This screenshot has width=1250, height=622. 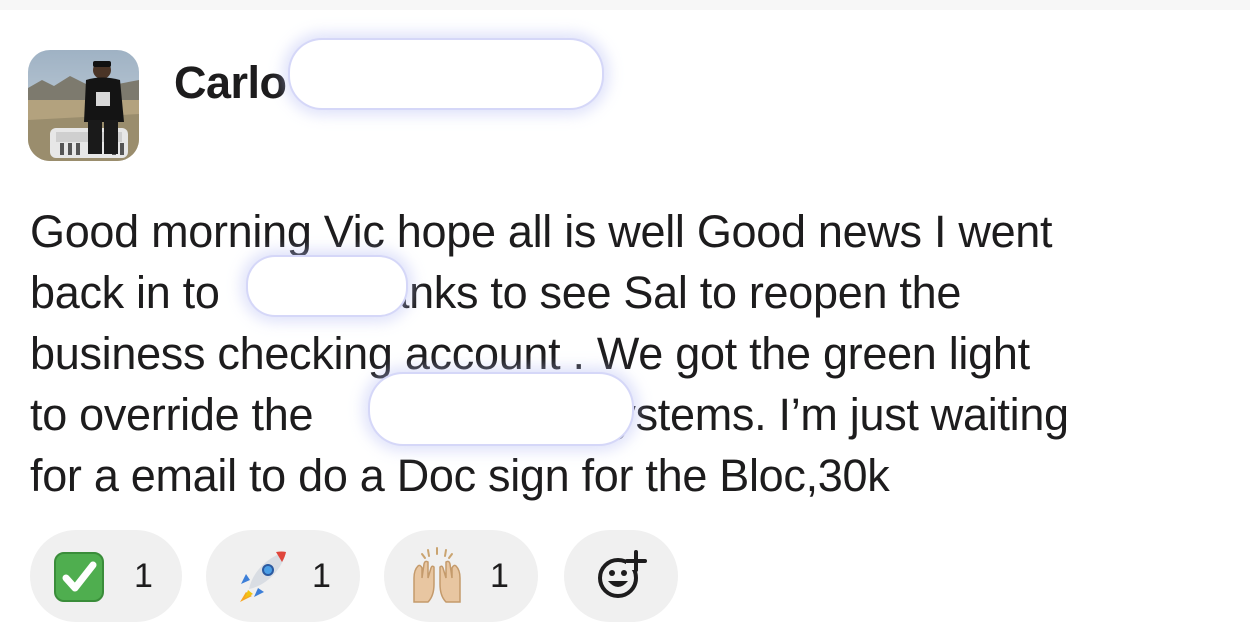 What do you see at coordinates (125, 292) in the screenshot?
I see `message-text: back in to` at bounding box center [125, 292].